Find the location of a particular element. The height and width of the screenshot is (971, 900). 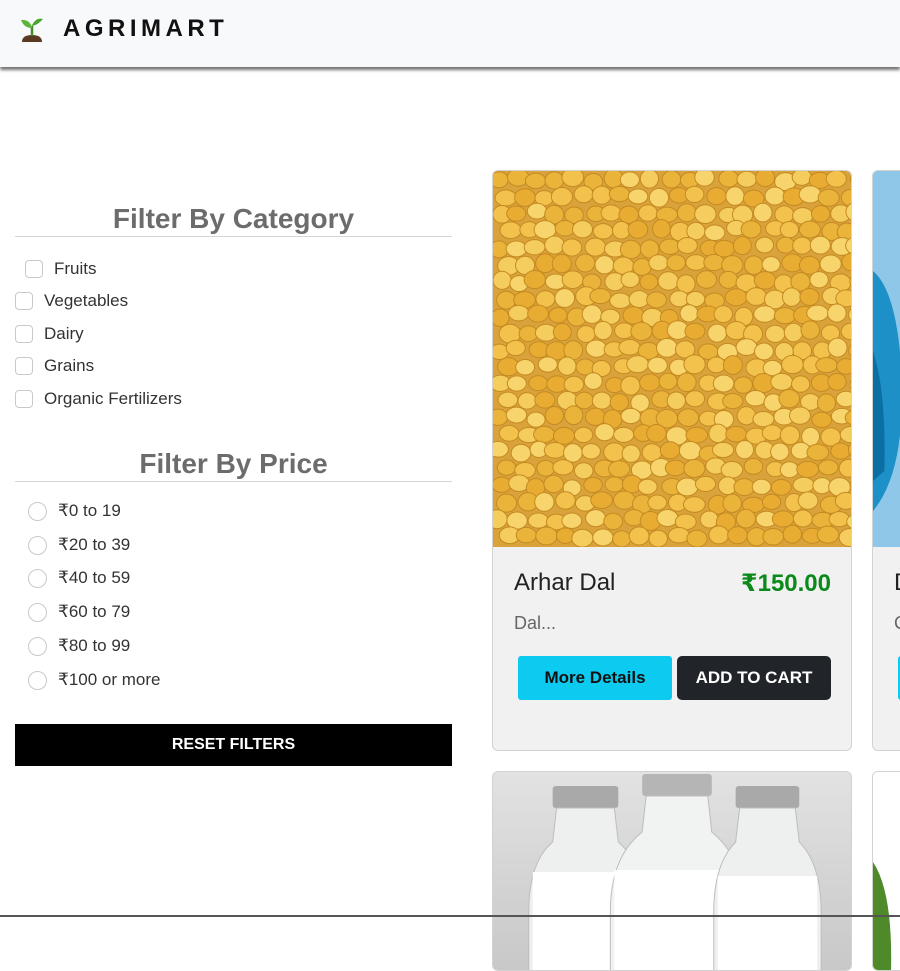

category-item-fruits: Fruits is located at coordinates (61, 269).